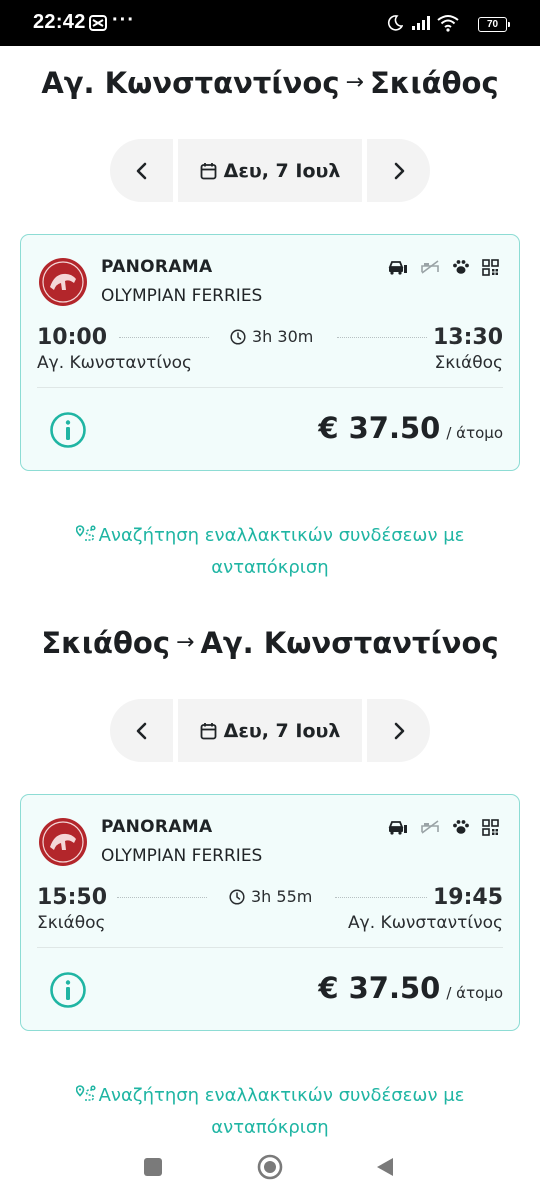  Describe the element at coordinates (385, 1167) in the screenshot. I see `back-button` at that location.